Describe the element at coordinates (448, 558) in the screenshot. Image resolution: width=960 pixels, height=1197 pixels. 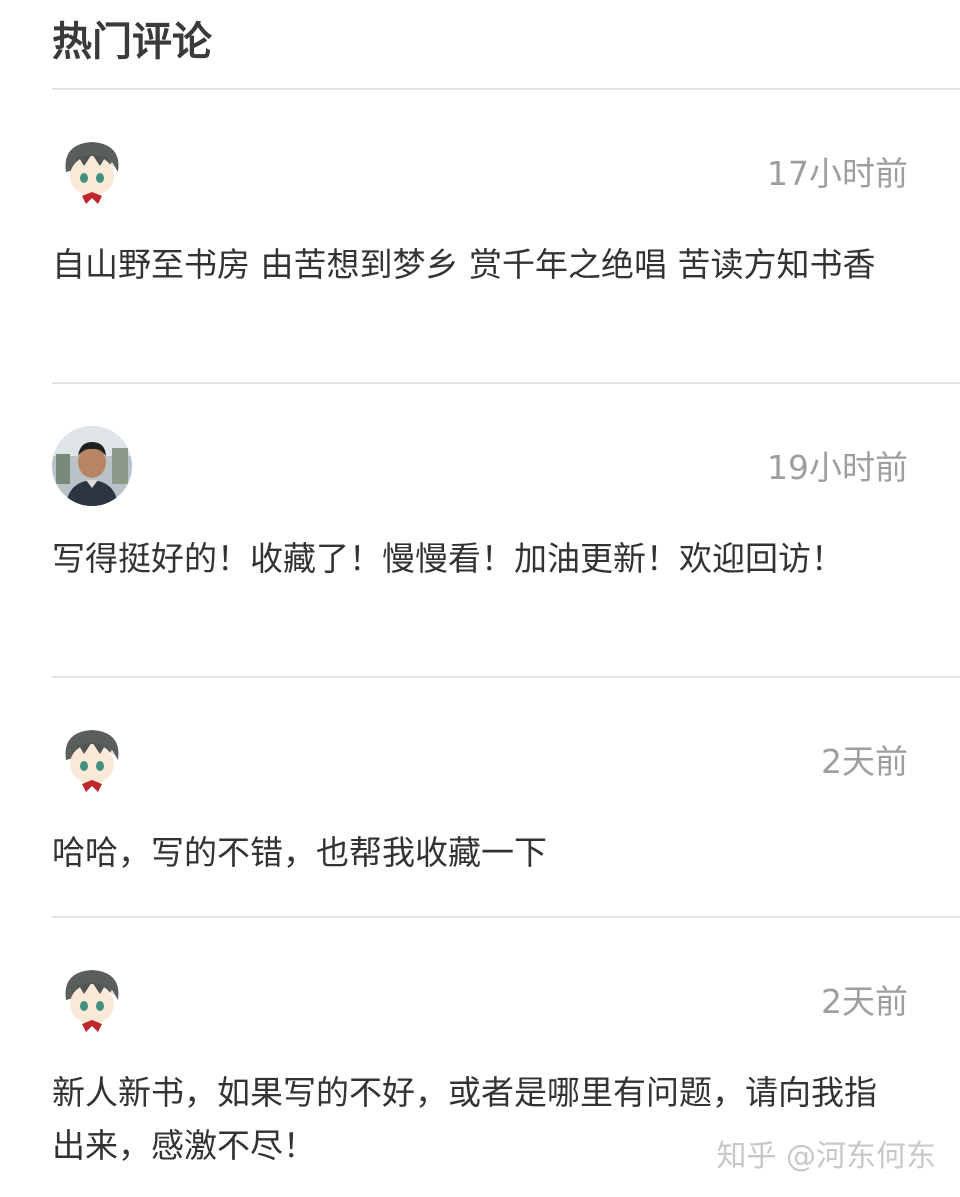
I see `comment-text: 写得挺好的！收藏了！慢慢看！加油更新！欢迎回访！` at that location.